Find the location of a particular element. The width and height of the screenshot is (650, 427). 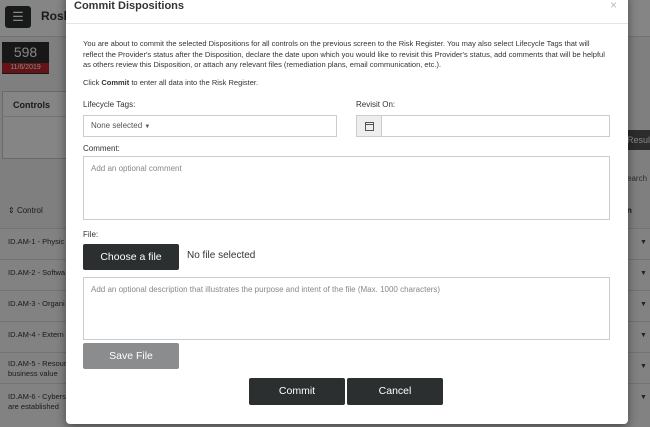

comment-placeholder: Add an optional comment is located at coordinates (136, 168).